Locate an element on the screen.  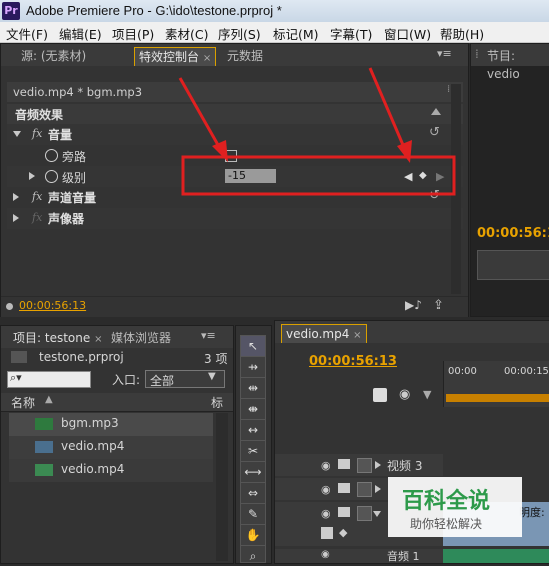
annotation-arrowhead-left is located at coordinates (220, 151).